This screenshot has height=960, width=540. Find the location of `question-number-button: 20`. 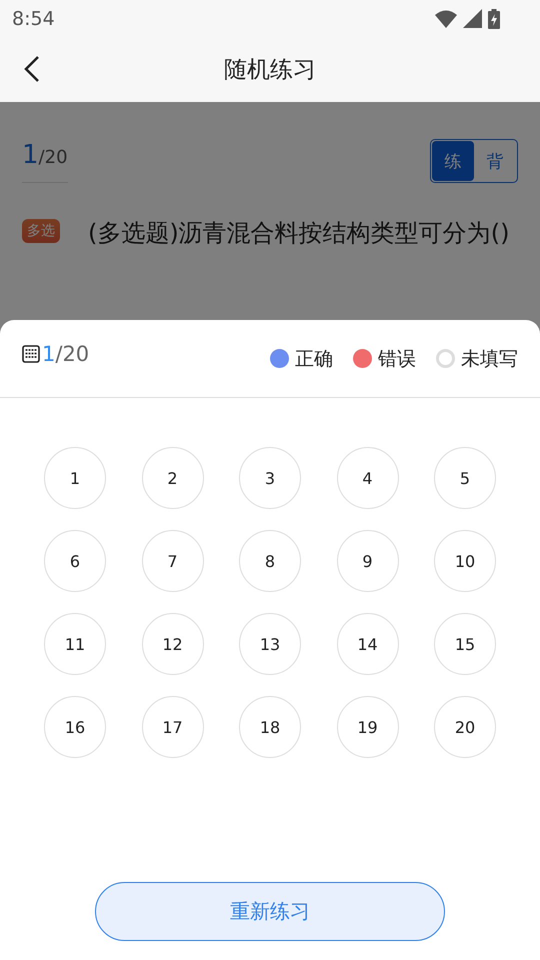

question-number-button: 20 is located at coordinates (465, 727).